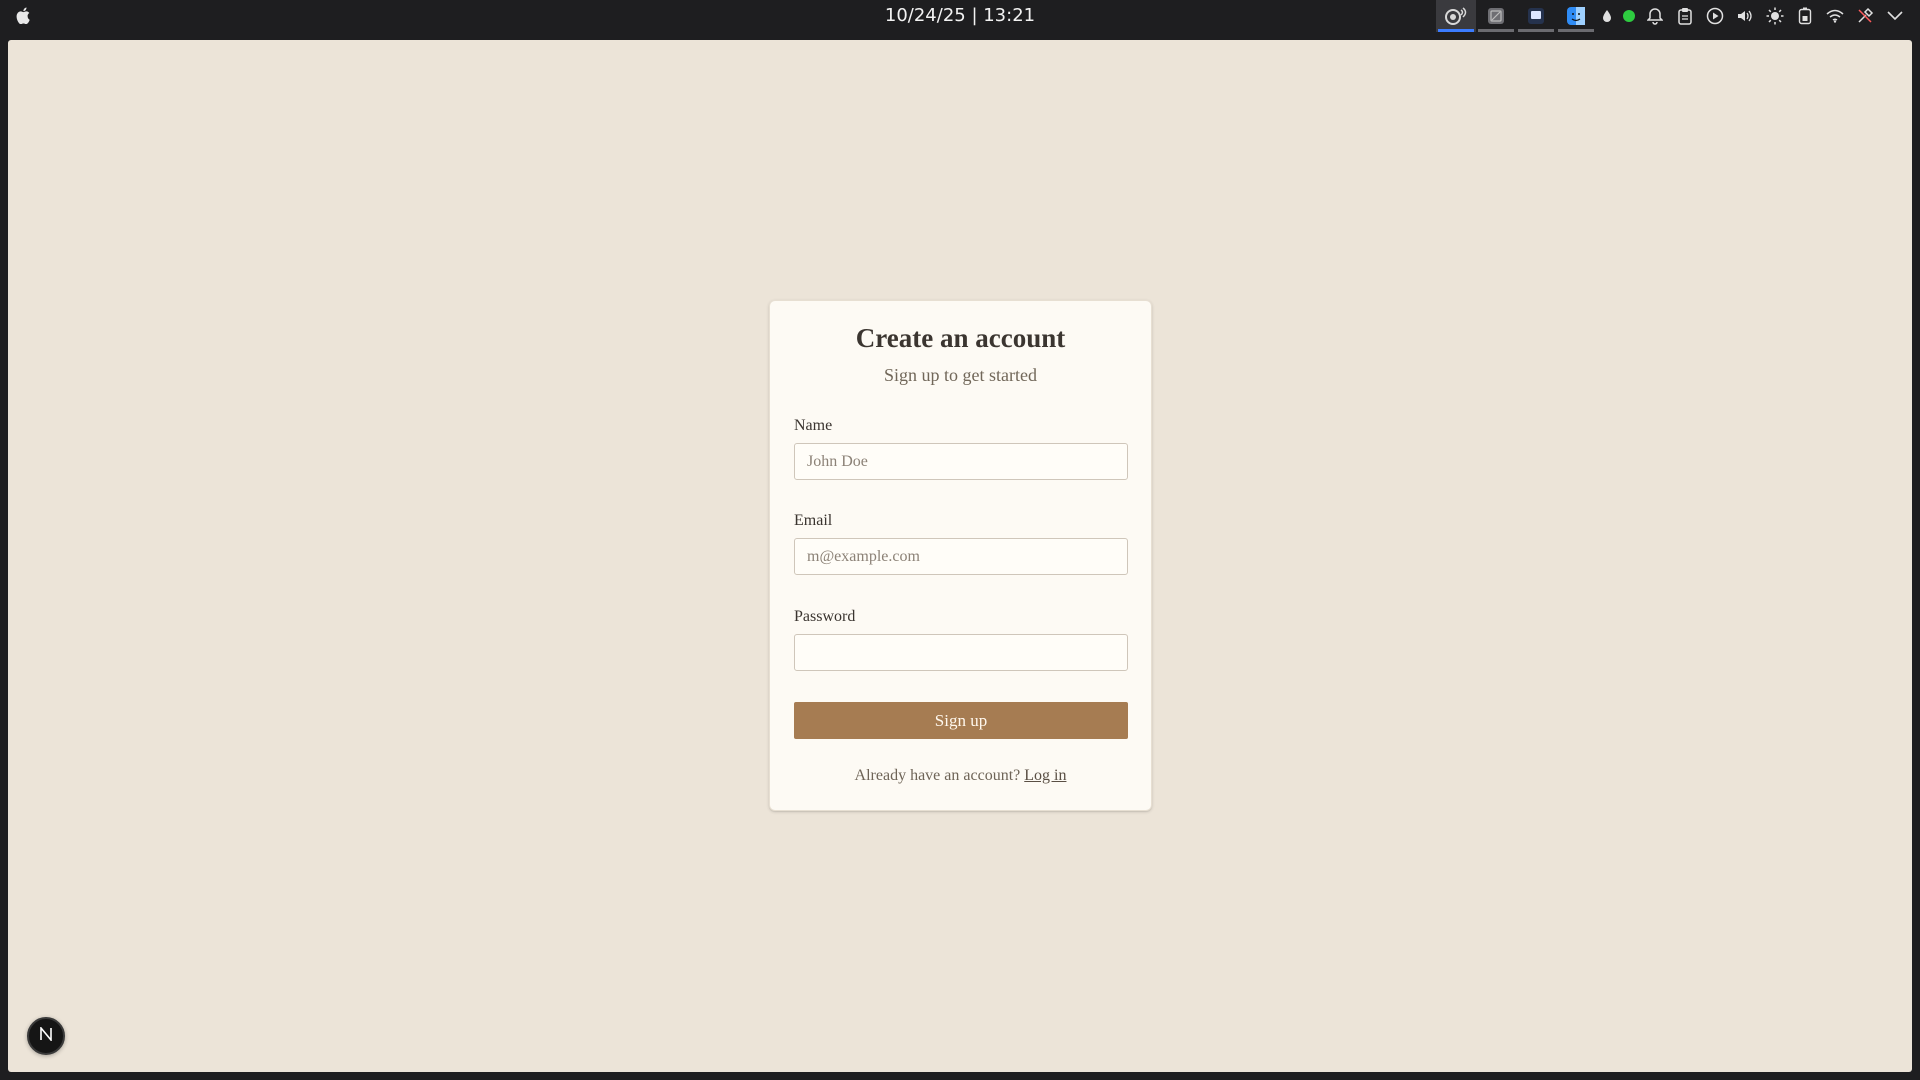  Describe the element at coordinates (960, 338) in the screenshot. I see `page-title: Create an account` at that location.